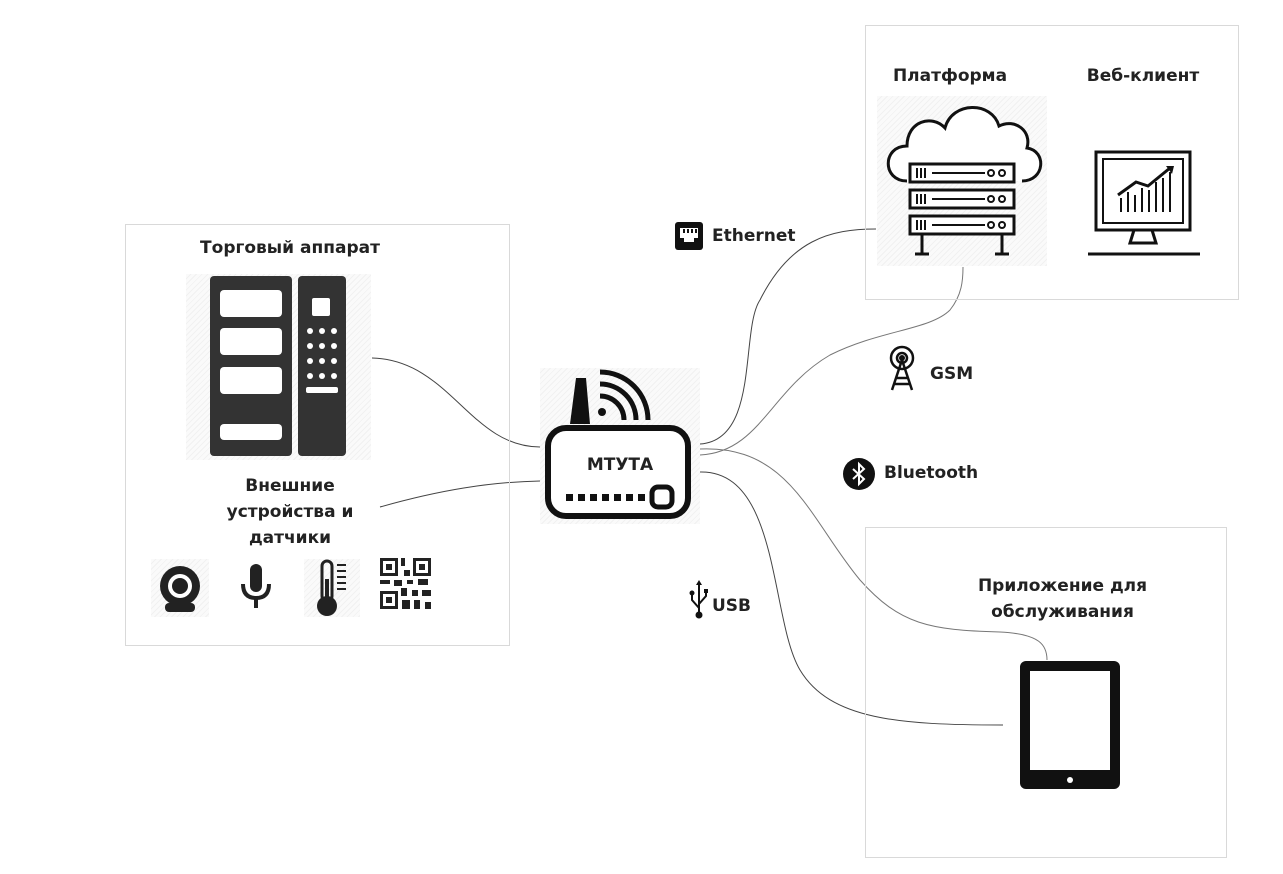 Image resolution: width=1283 pixels, height=874 pixels. I want to click on tablet-icon, so click(1070, 725).